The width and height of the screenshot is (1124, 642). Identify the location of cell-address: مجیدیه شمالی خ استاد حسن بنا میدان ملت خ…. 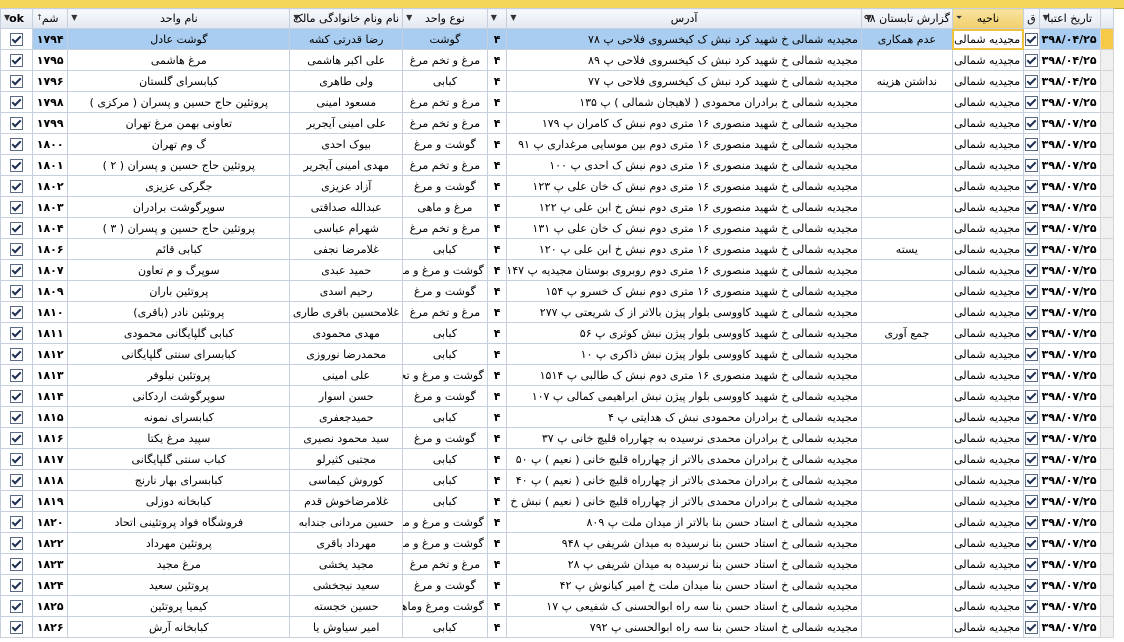
(684, 585).